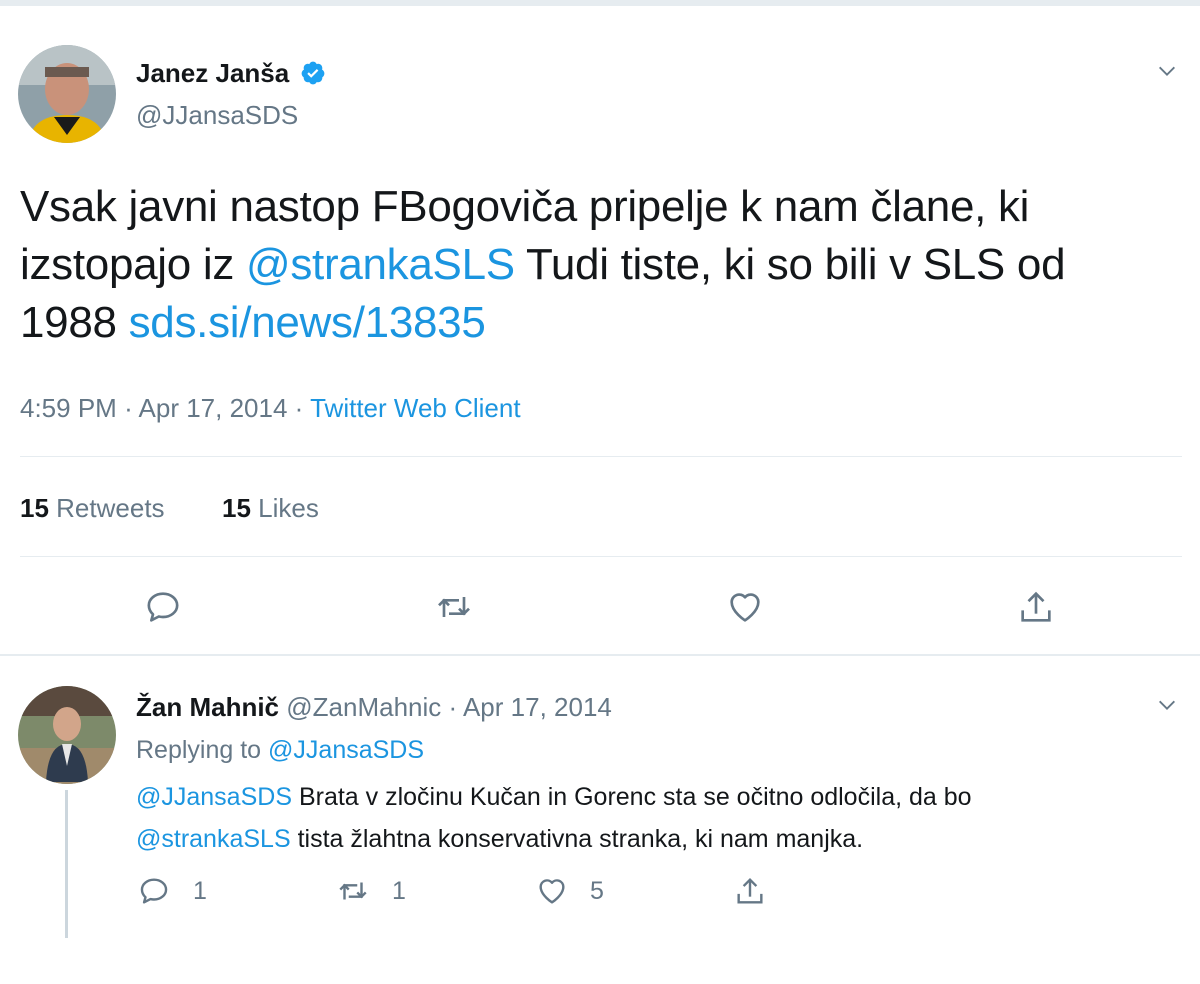  I want to click on retweets-stat: 15 Retweets, so click(92, 508).